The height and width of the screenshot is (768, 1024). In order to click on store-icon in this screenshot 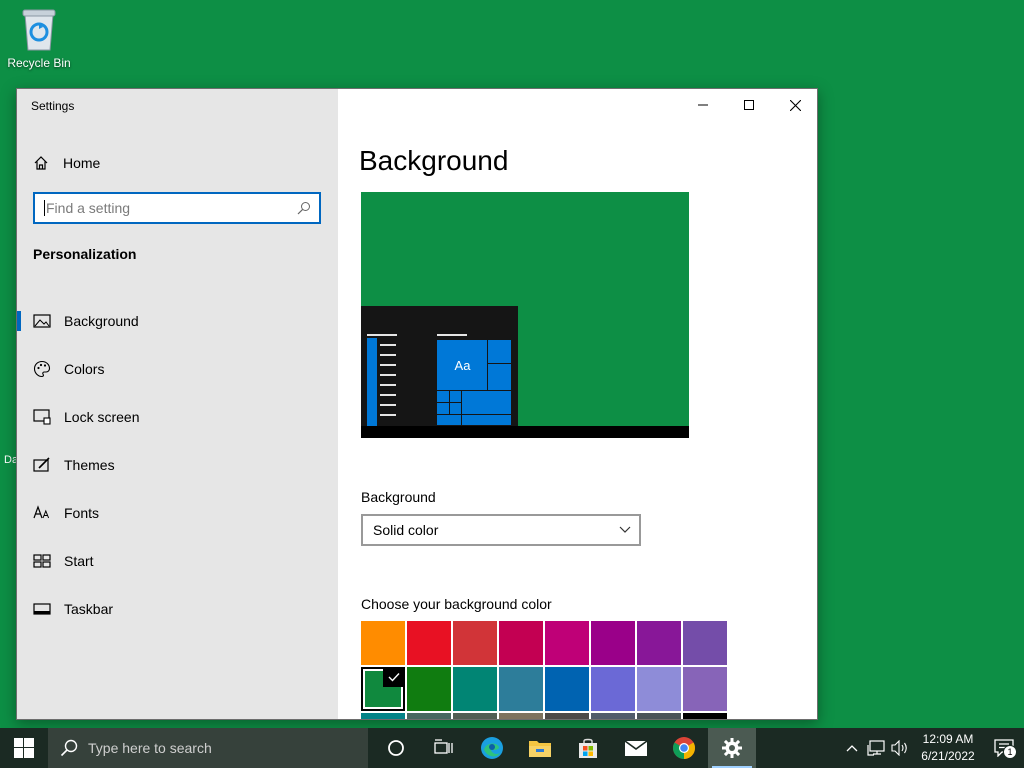, I will do `click(588, 748)`.